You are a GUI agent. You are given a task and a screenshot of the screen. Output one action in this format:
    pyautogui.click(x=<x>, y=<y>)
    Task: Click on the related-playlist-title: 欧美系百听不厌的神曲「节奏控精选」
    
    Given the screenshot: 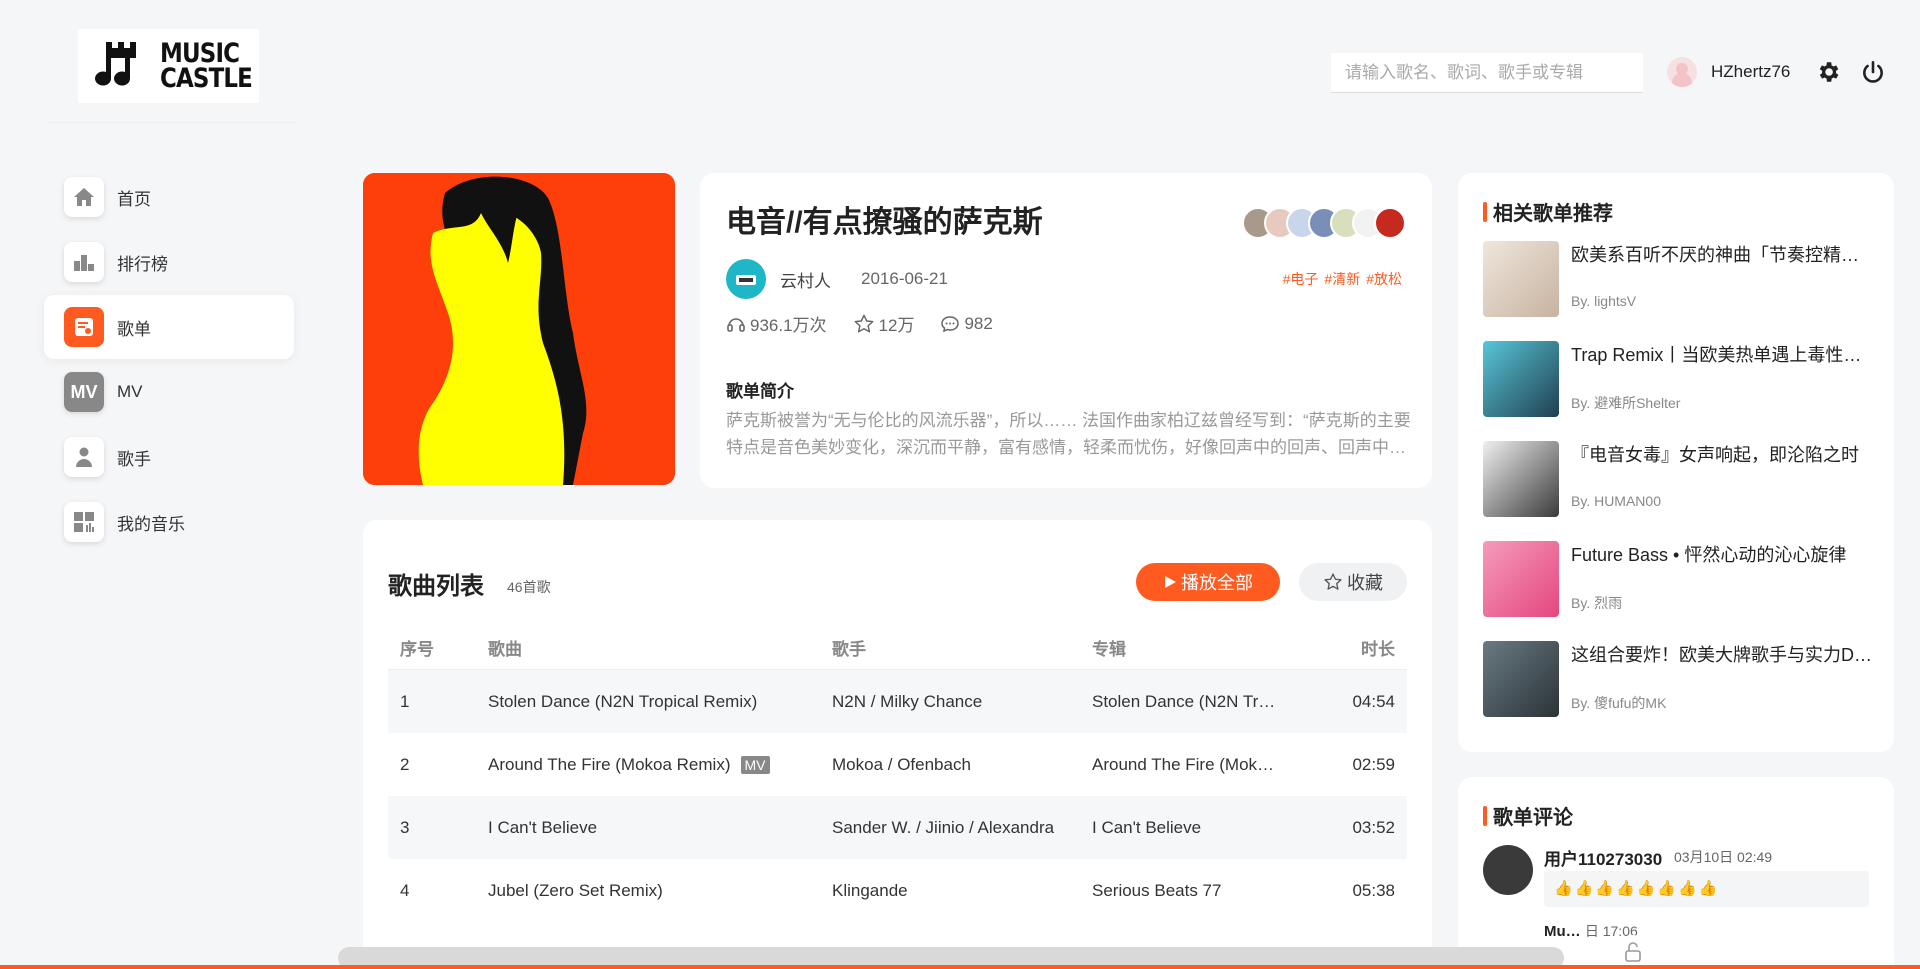 What is the action you would take?
    pyautogui.click(x=1722, y=254)
    